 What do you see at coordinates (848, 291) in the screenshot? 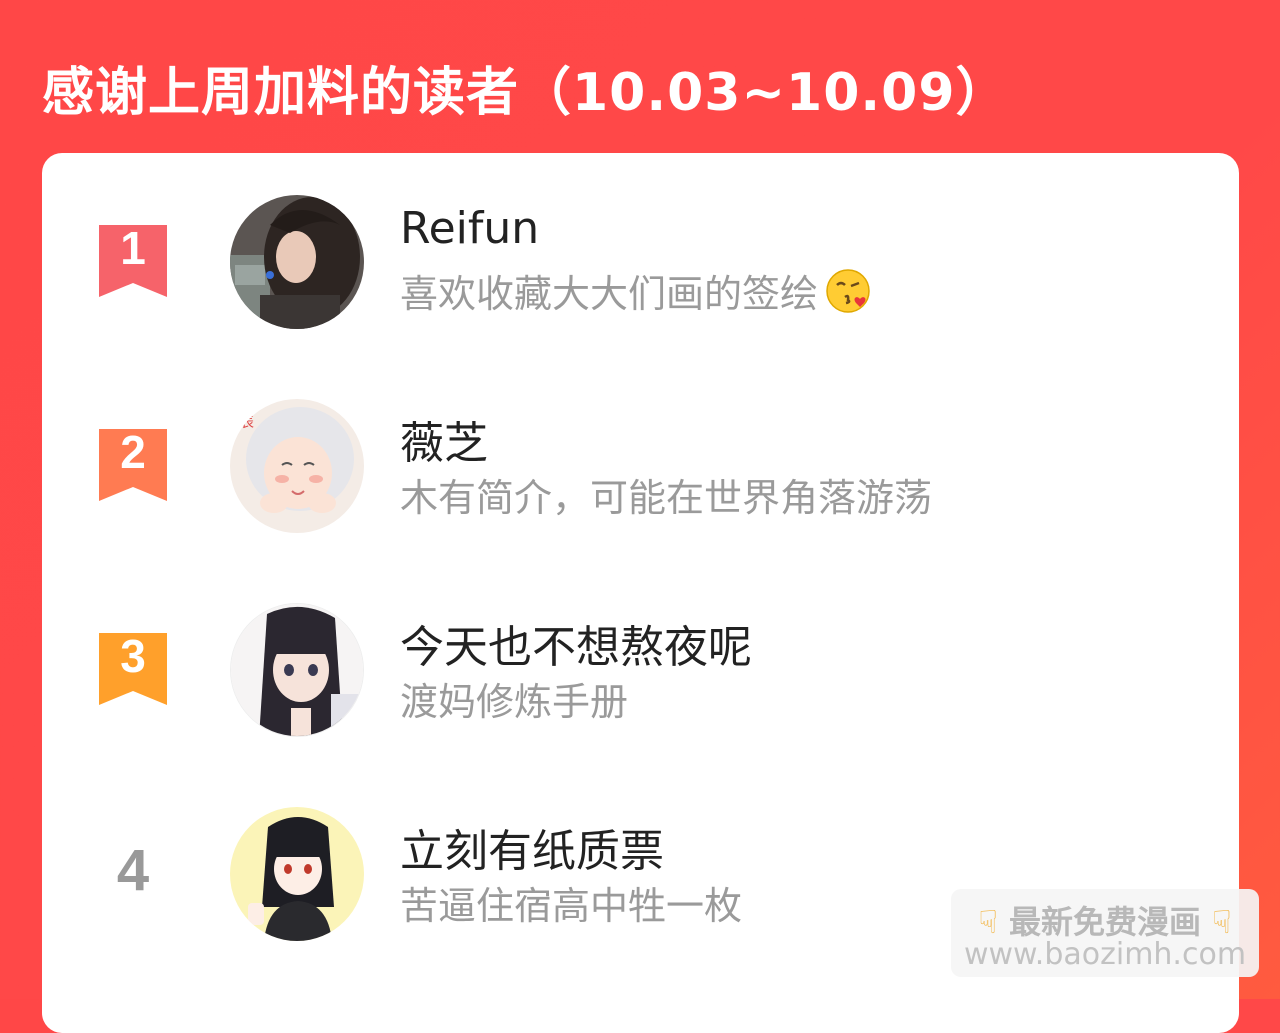
I see `kissing-face-icon` at bounding box center [848, 291].